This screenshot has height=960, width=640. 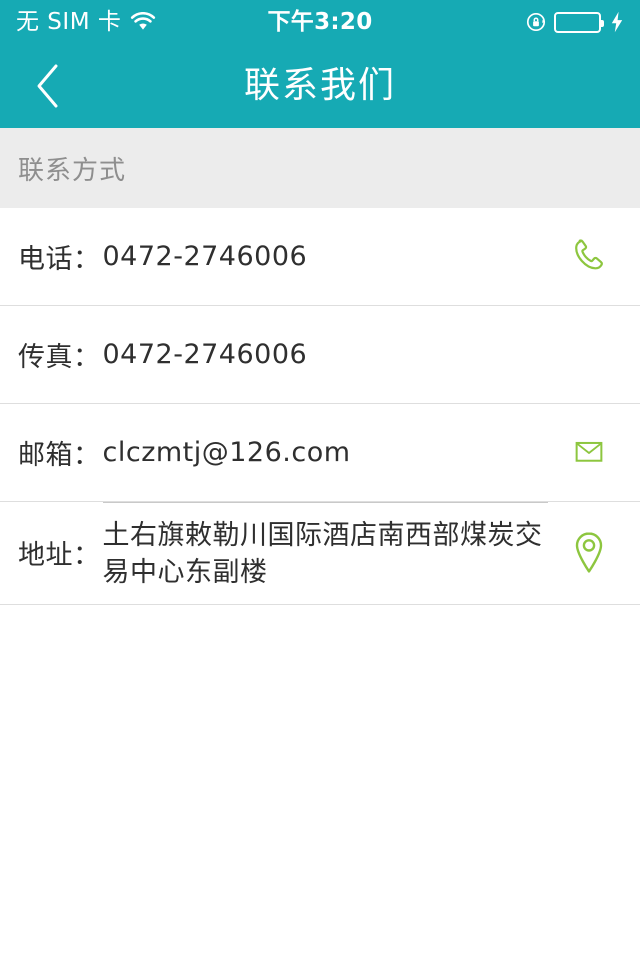 I want to click on row-label-phone: 电话：, so click(x=59, y=259).